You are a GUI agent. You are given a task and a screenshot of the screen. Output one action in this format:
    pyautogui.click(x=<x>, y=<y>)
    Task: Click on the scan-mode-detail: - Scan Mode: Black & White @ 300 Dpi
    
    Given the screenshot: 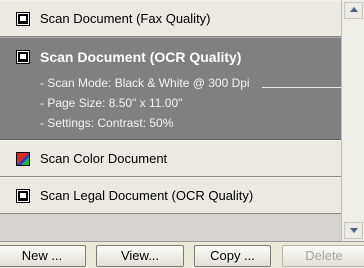 What is the action you would take?
    pyautogui.click(x=145, y=83)
    